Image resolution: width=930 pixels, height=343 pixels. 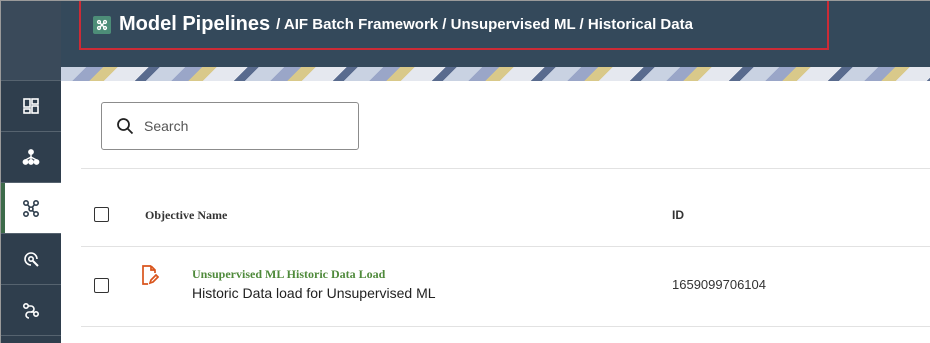 I want to click on dashboard-icon, so click(x=31, y=106).